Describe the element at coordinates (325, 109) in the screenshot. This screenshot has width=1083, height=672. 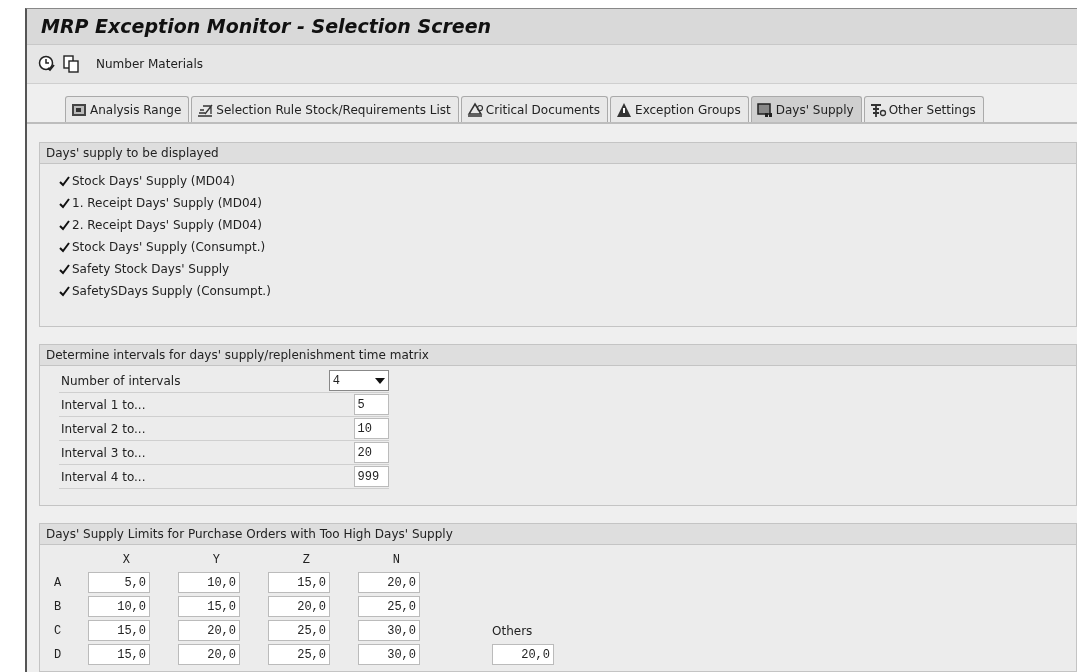
I see `tab: Selection Rule Stock/Requirements List` at that location.